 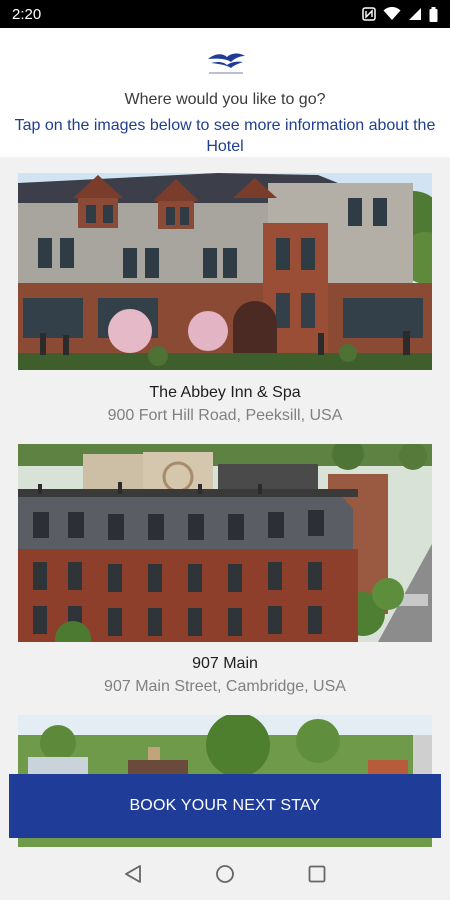 What do you see at coordinates (133, 874) in the screenshot?
I see `back-icon` at bounding box center [133, 874].